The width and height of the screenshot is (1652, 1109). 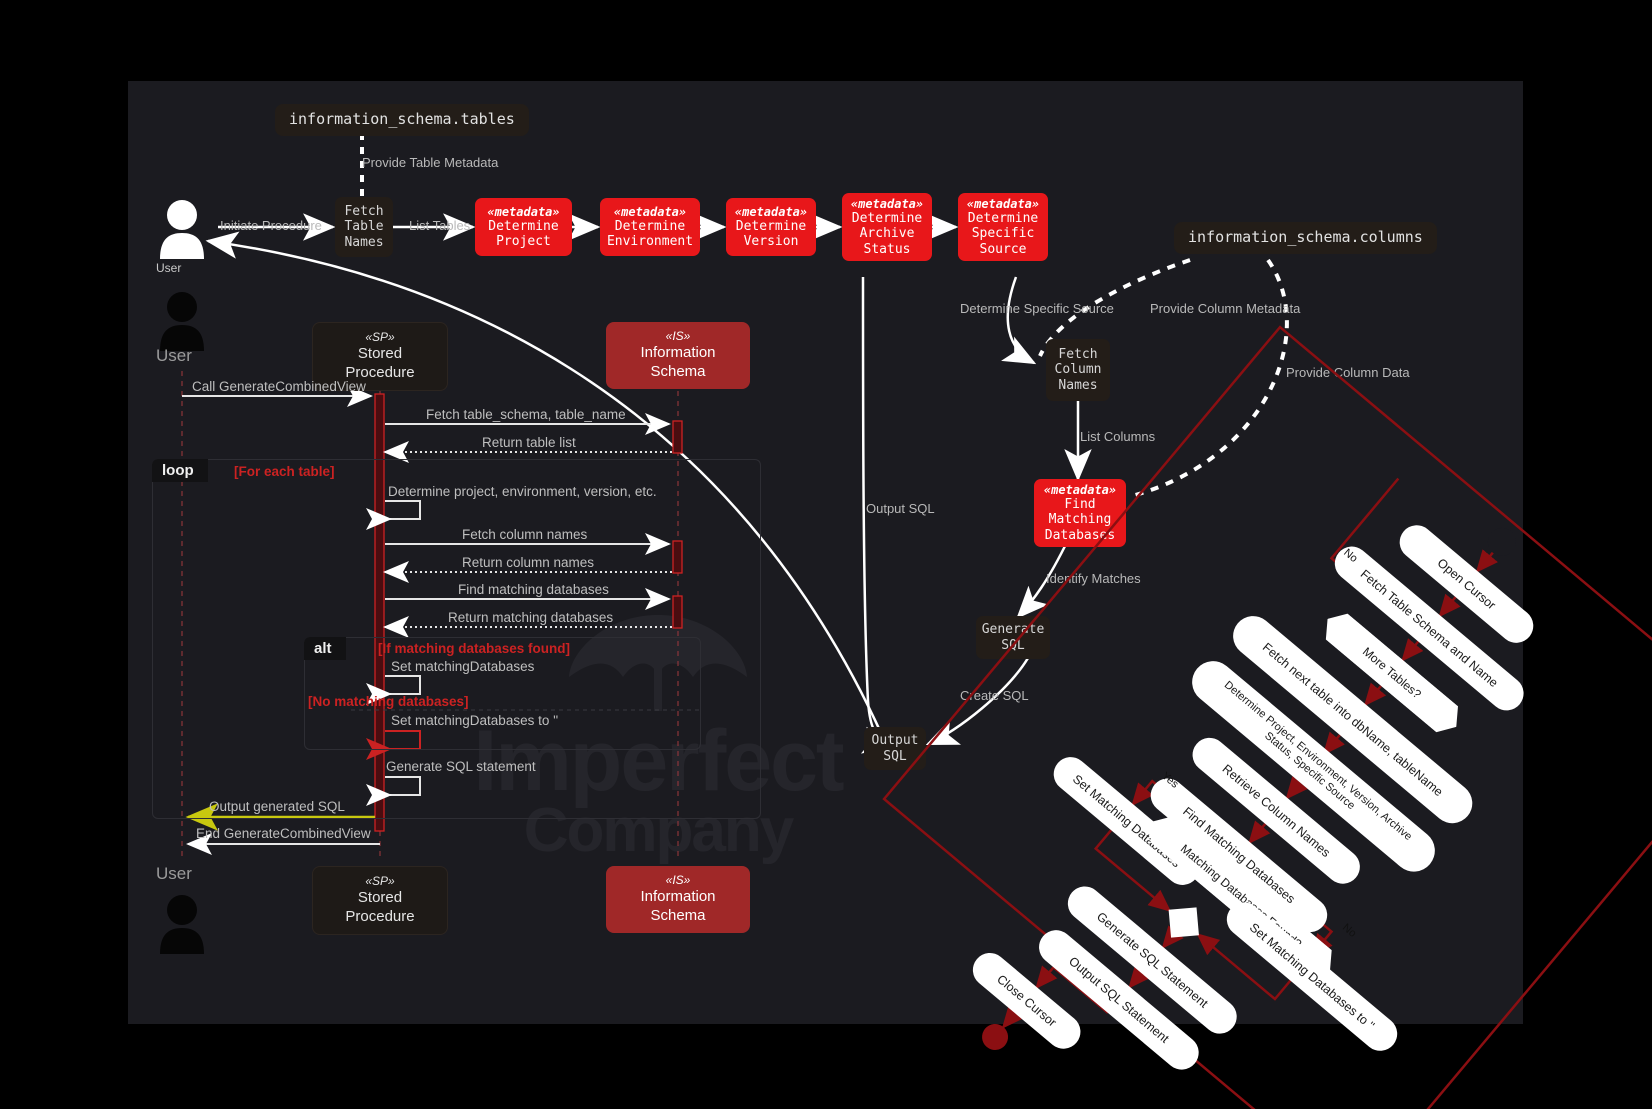 What do you see at coordinates (174, 356) in the screenshot?
I see `sequence-participant-user-top: User` at bounding box center [174, 356].